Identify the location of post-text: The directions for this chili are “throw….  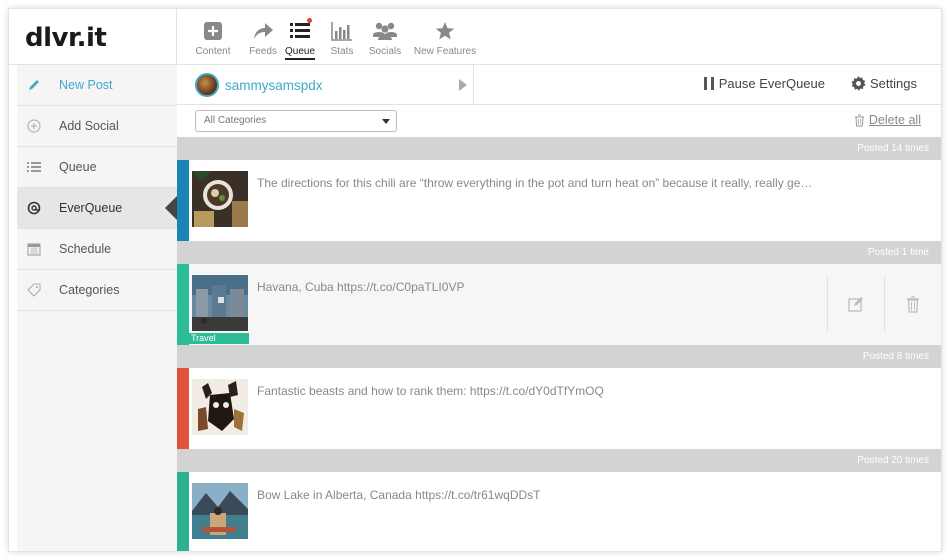
(535, 183).